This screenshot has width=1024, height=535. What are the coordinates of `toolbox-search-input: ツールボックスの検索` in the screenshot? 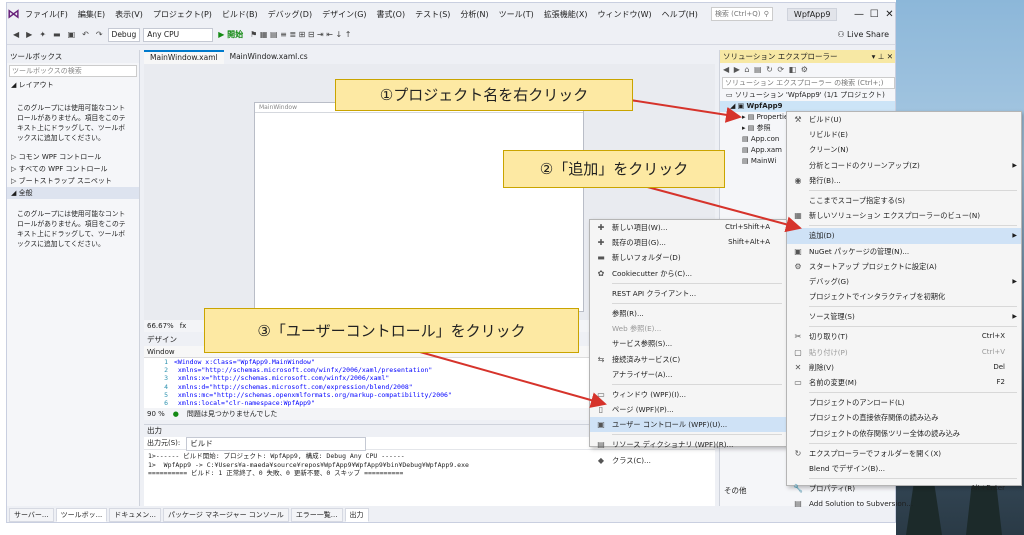 It's located at (73, 71).